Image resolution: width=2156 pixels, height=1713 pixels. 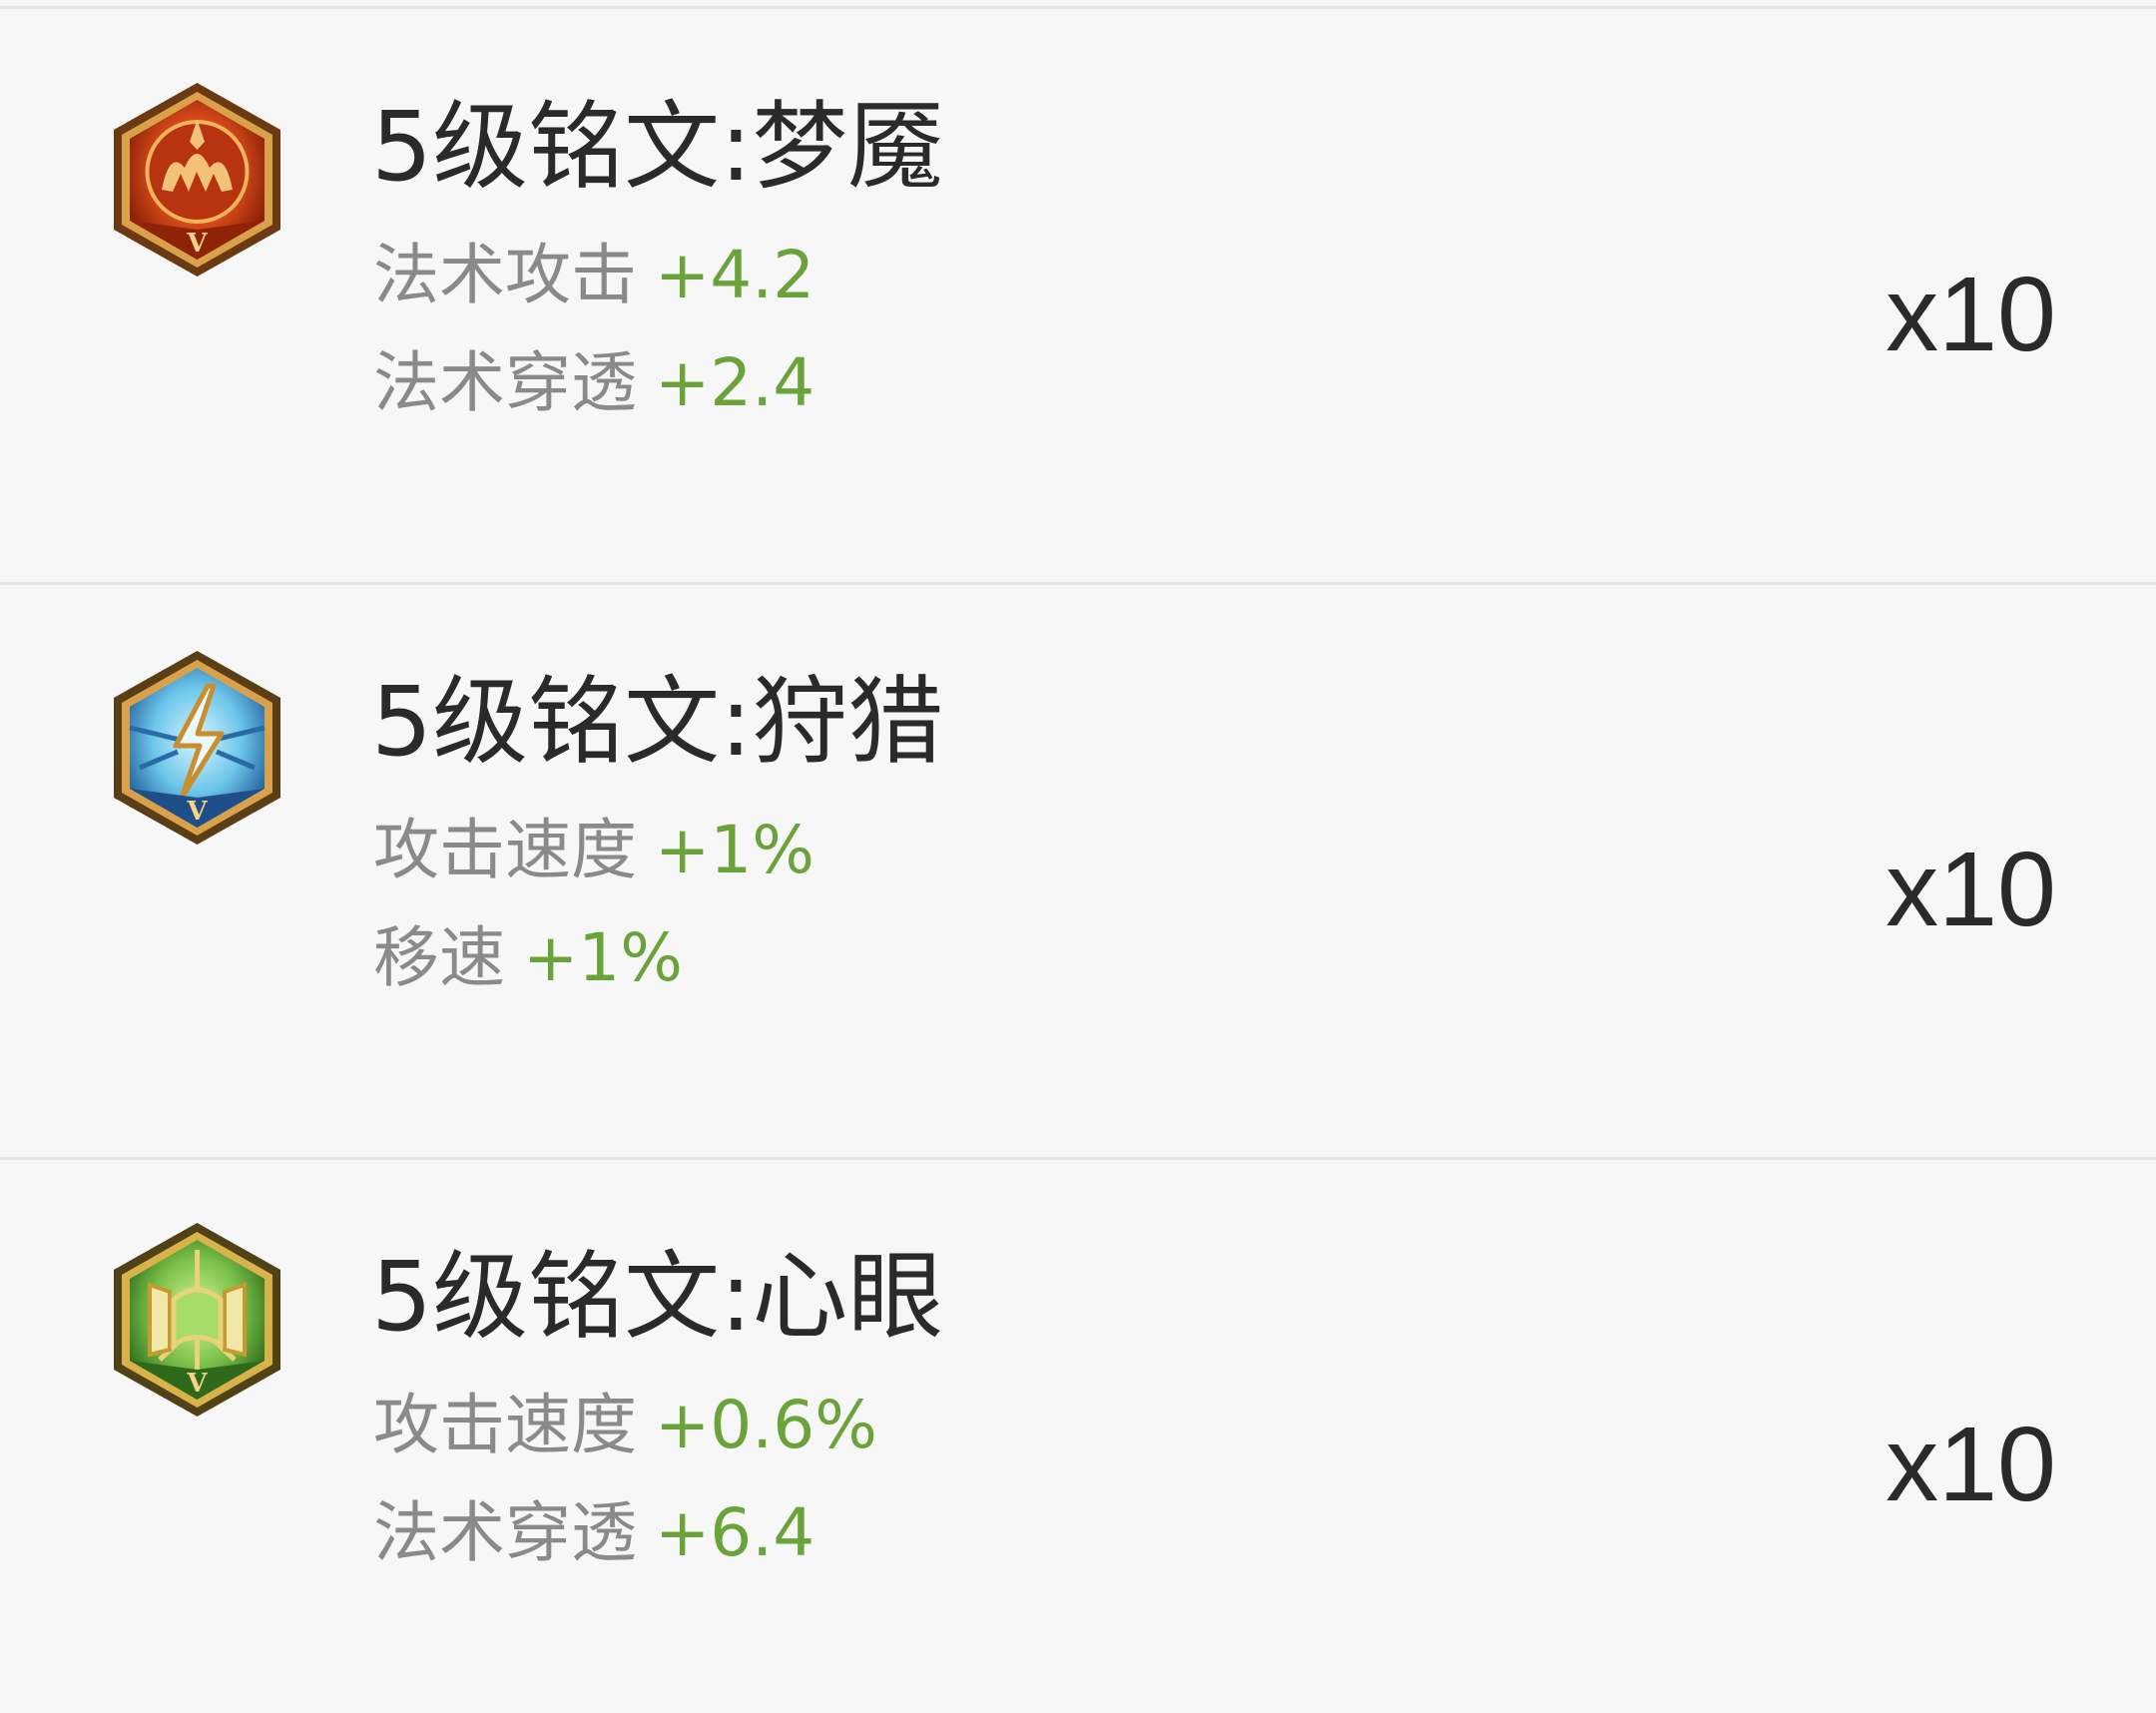 I want to click on stat-name: 法术攻击, so click(x=505, y=275).